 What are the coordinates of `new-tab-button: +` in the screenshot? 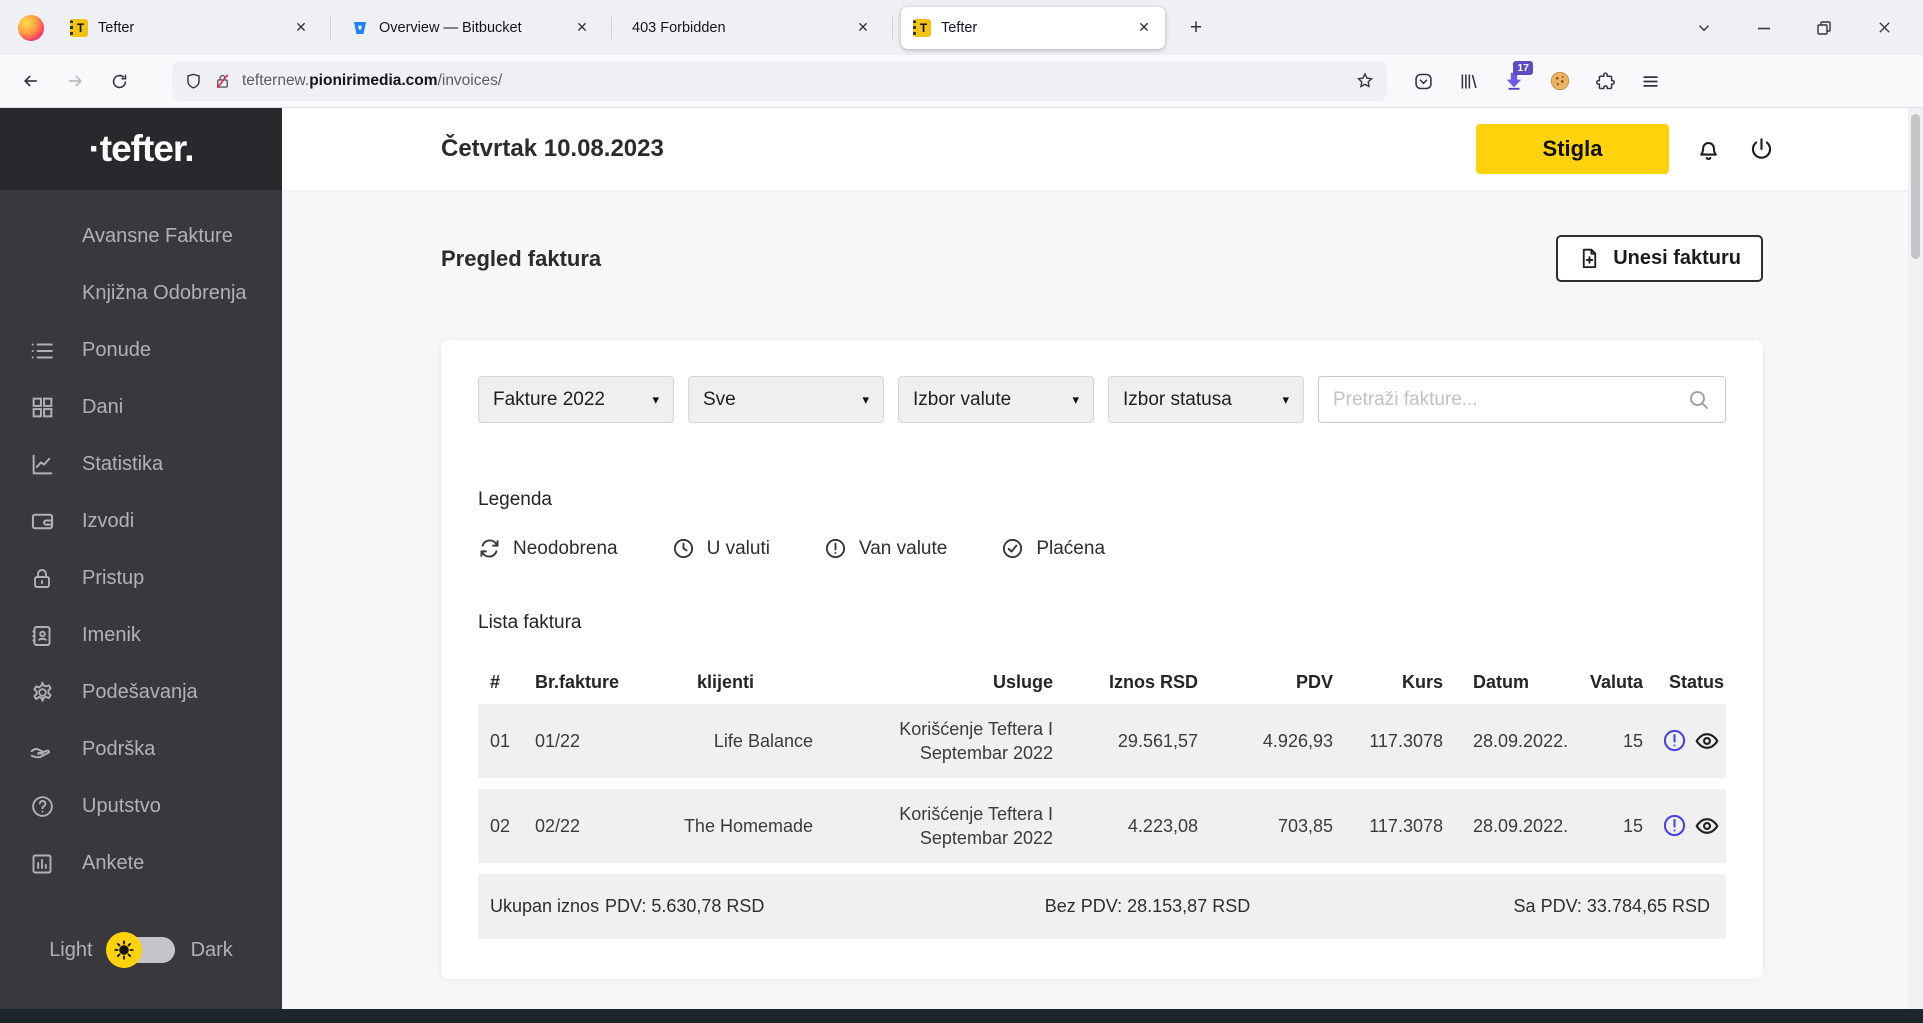 It's located at (1196, 28).